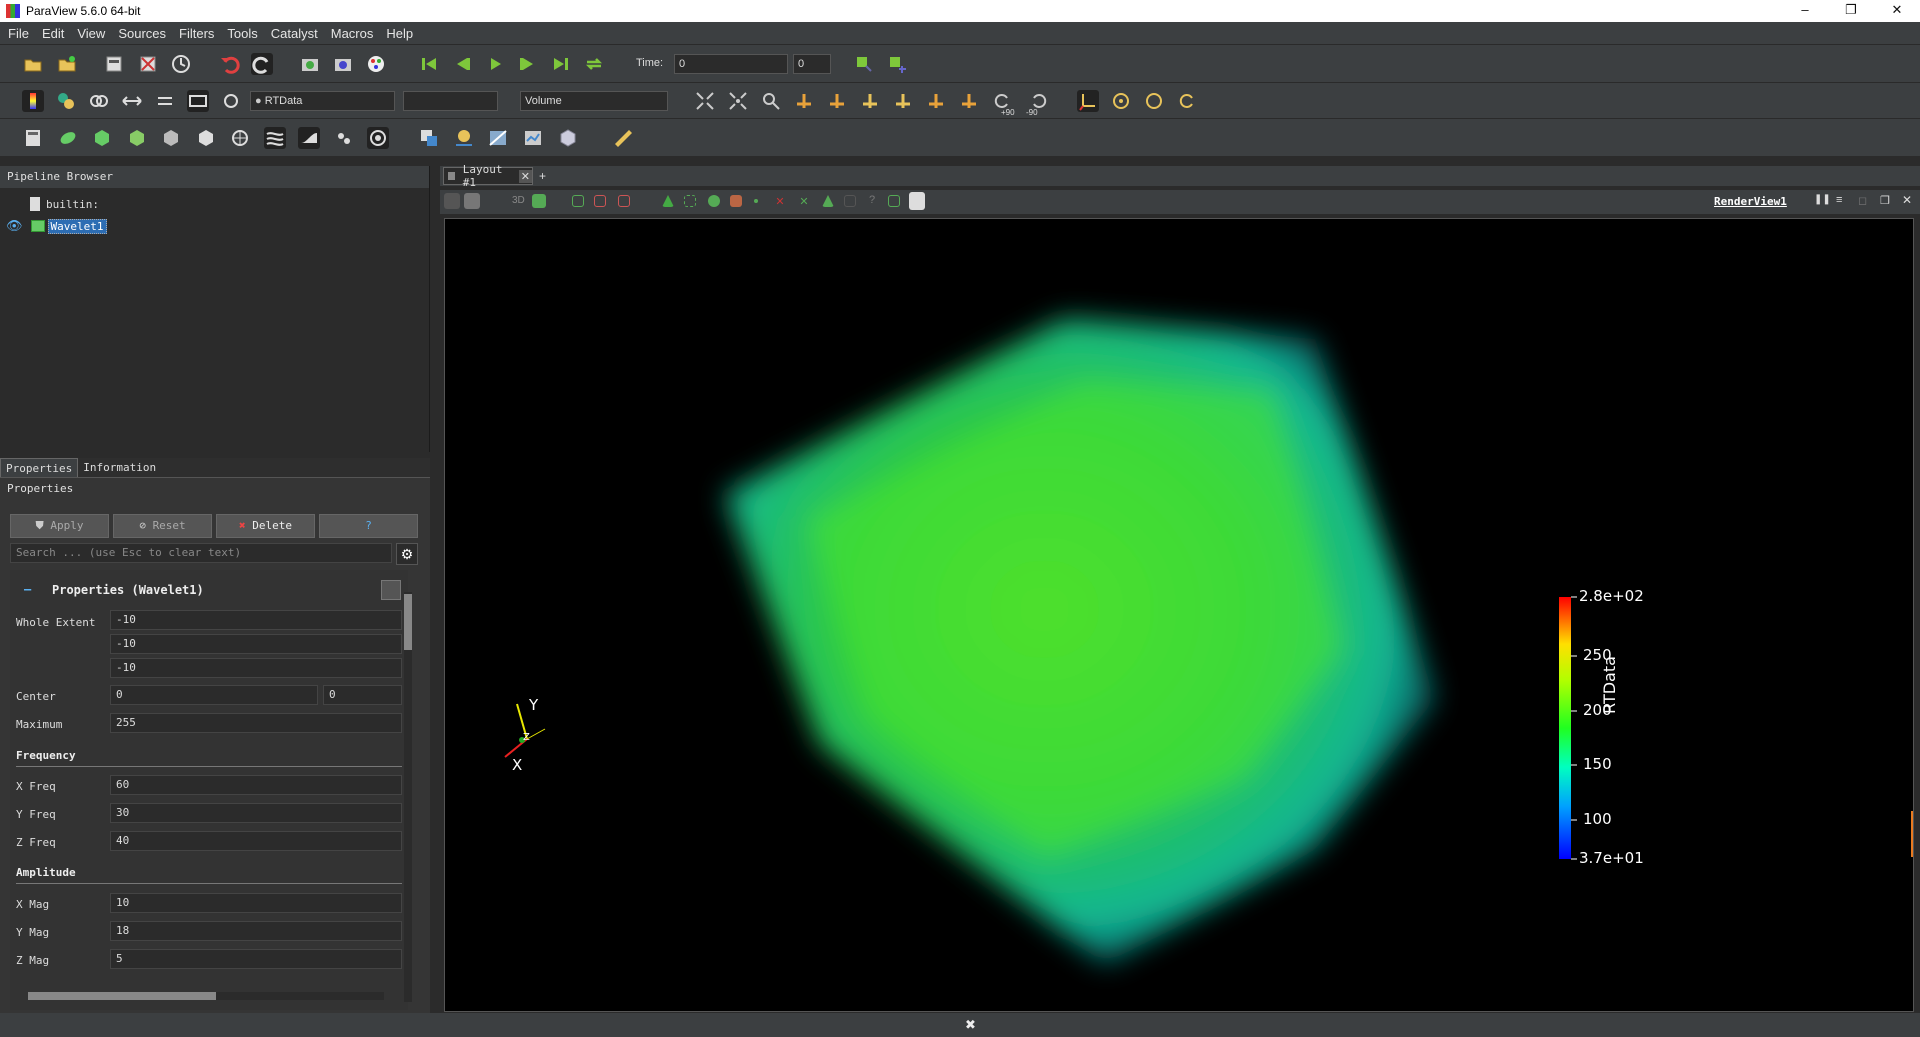 The width and height of the screenshot is (1920, 1037). What do you see at coordinates (33, 138) in the screenshot?
I see `calculator-icon` at bounding box center [33, 138].